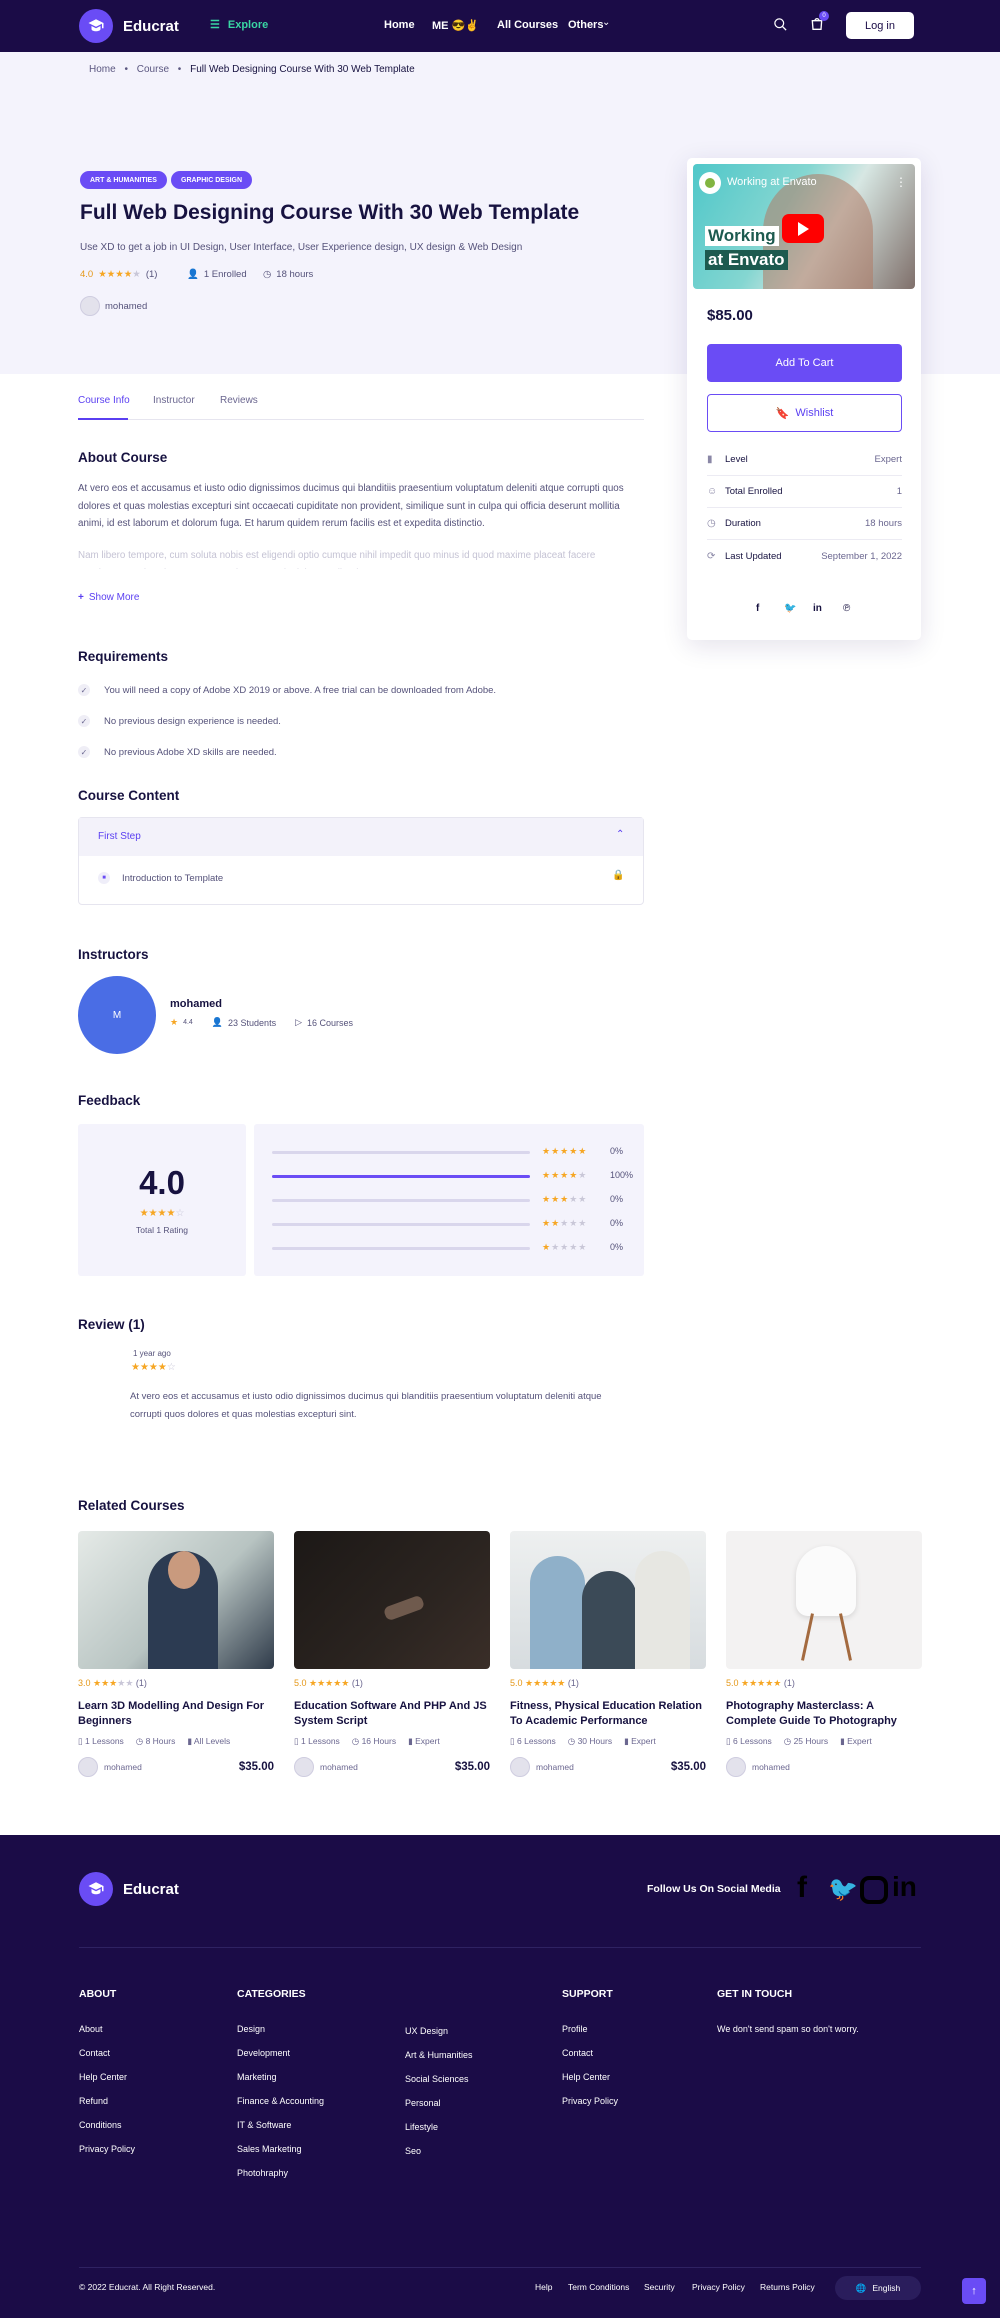  Describe the element at coordinates (901, 182) in the screenshot. I see `more-vertical-icon: ⋮` at that location.